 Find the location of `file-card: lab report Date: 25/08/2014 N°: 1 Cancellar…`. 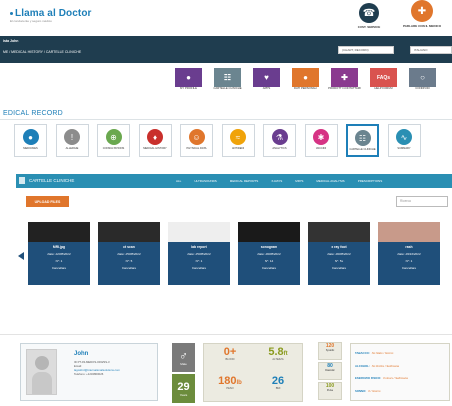

file-card: lab report Date: 25/08/2014 N°: 1 Cancellar… is located at coordinates (199, 253).